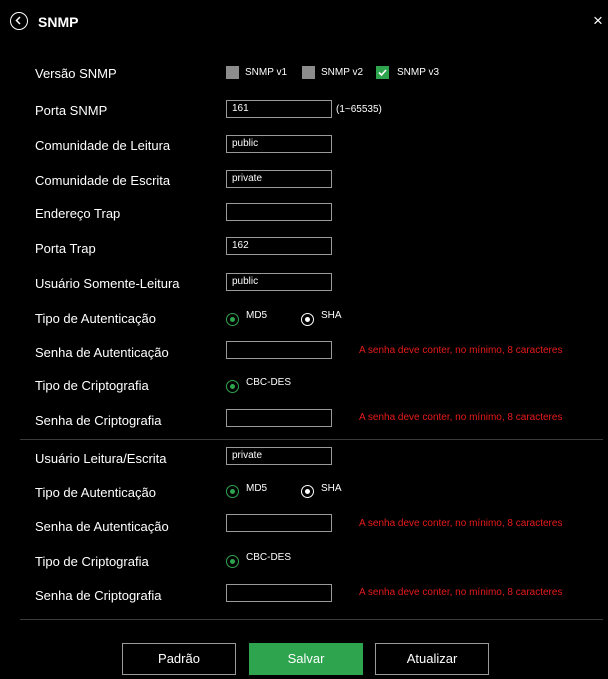  Describe the element at coordinates (598, 20) in the screenshot. I see `close-icon: ×` at that location.